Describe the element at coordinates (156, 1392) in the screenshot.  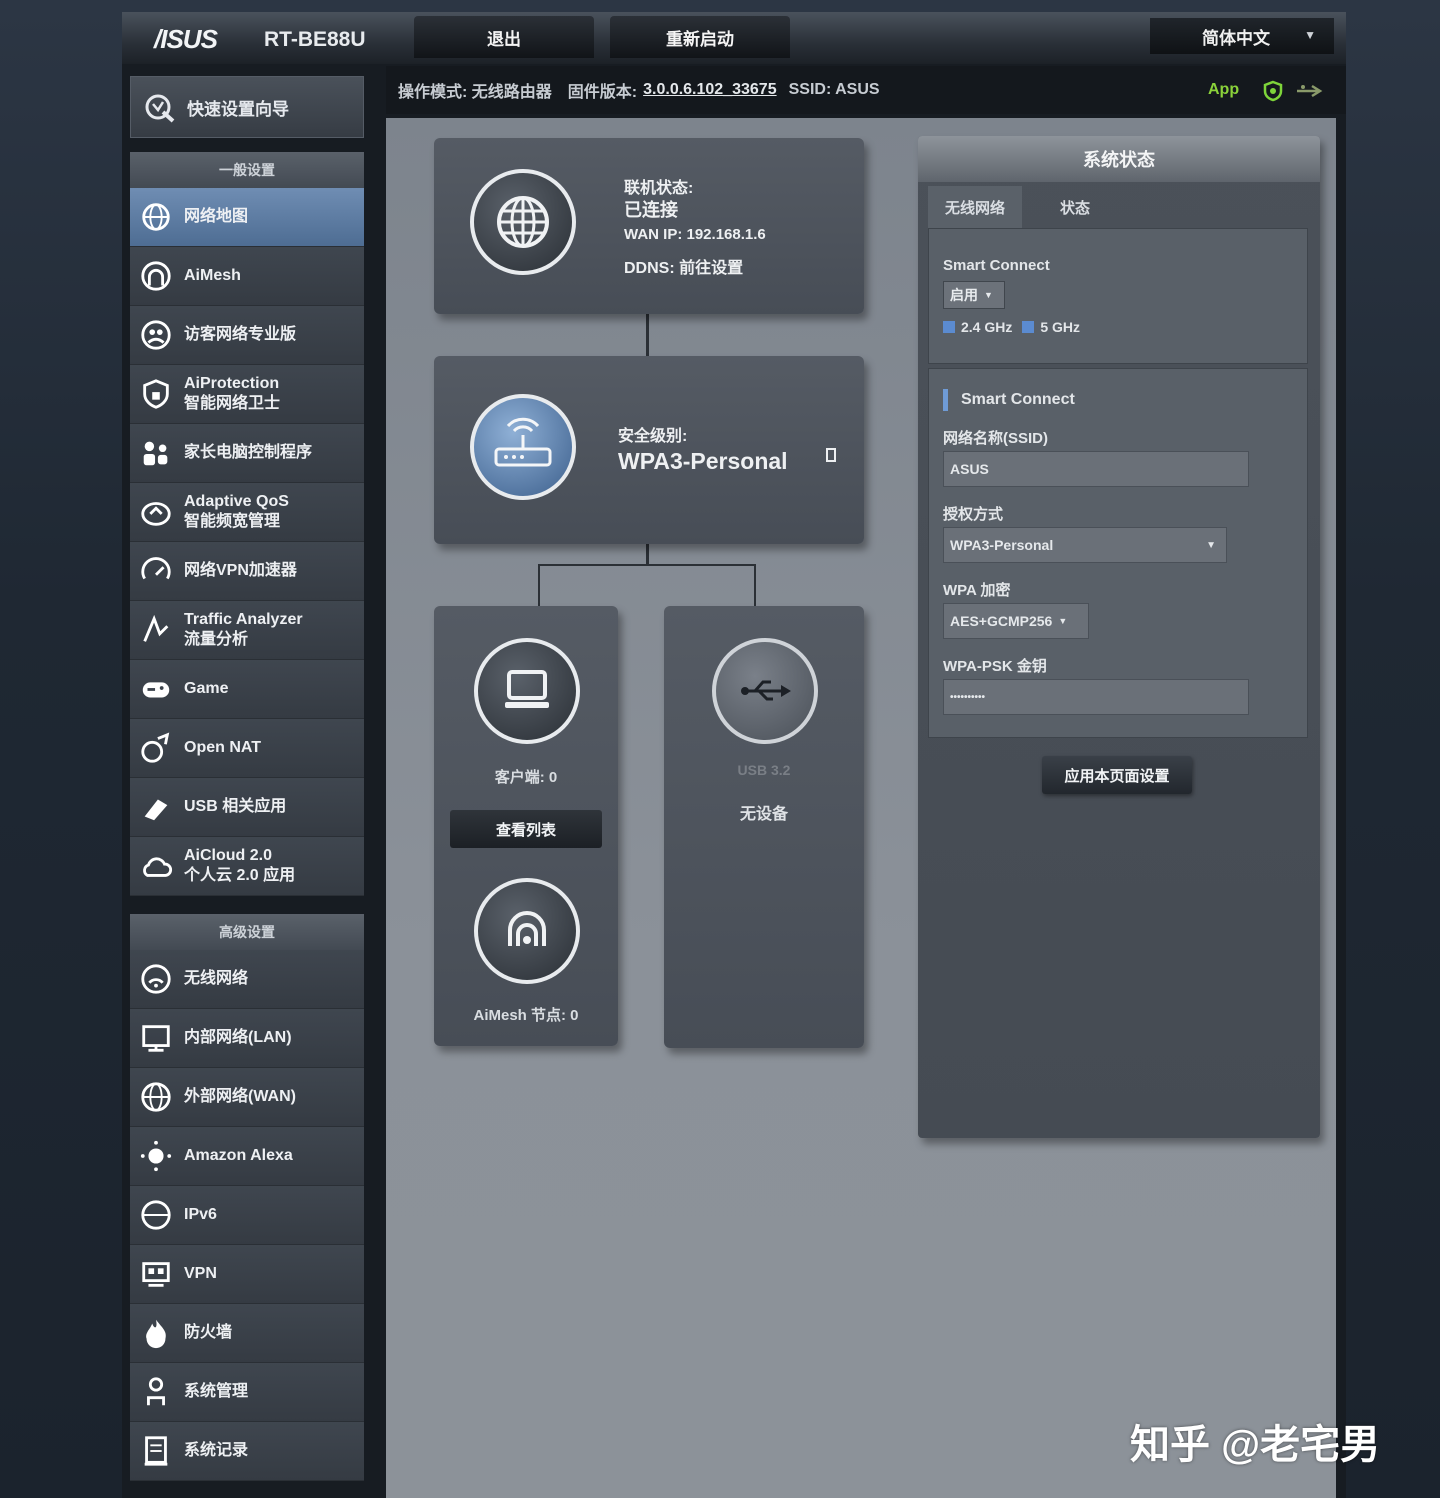
I see `admin-icon` at that location.